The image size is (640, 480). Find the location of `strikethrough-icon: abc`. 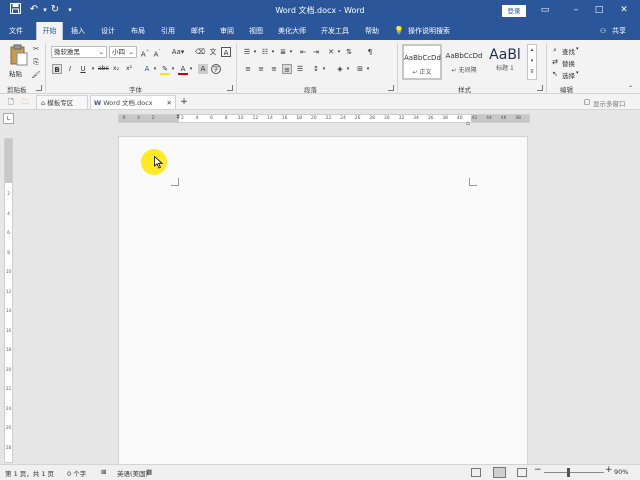

strikethrough-icon: abc is located at coordinates (103, 69).